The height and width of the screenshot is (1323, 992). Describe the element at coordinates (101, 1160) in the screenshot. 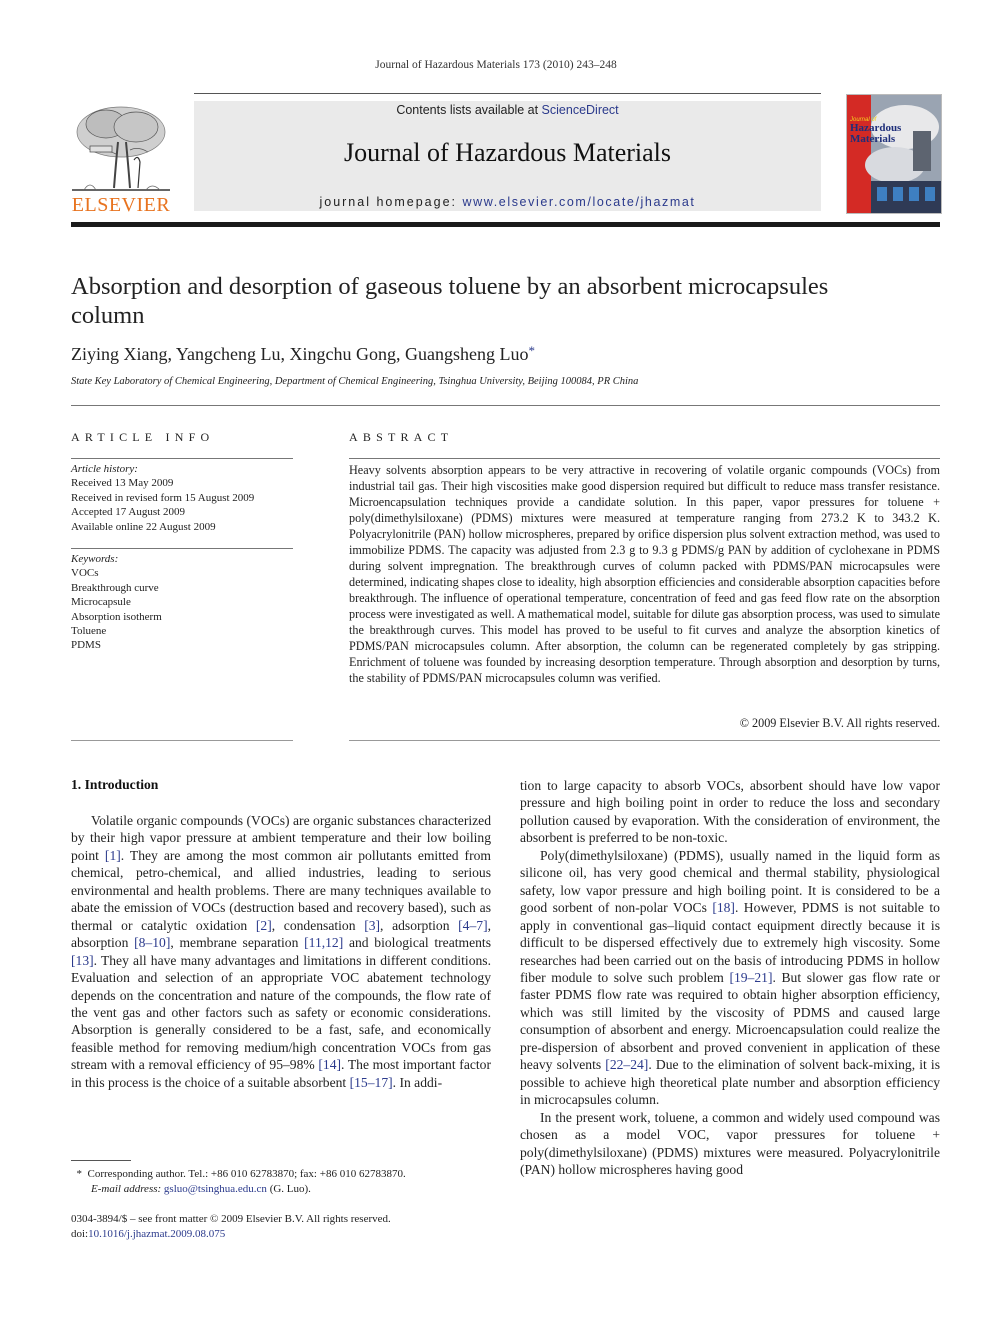

I see `footnote-rule` at that location.